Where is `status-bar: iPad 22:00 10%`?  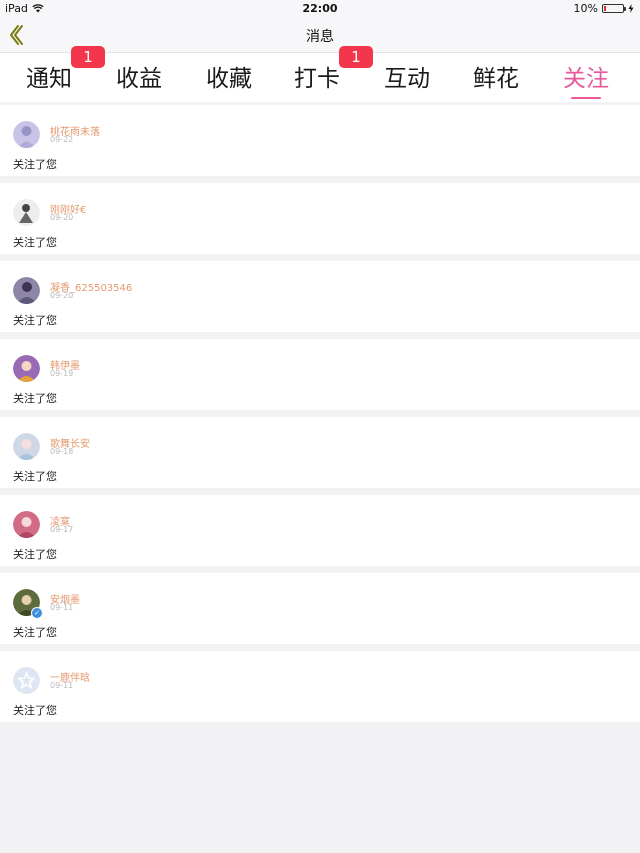 status-bar: iPad 22:00 10% is located at coordinates (320, 9).